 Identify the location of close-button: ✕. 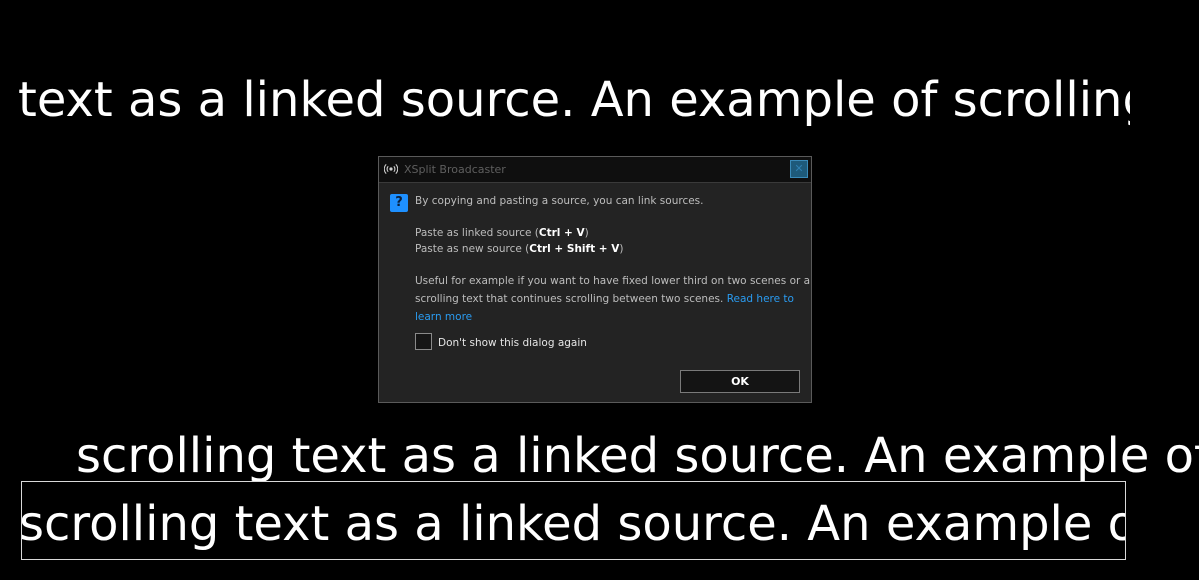
(799, 169).